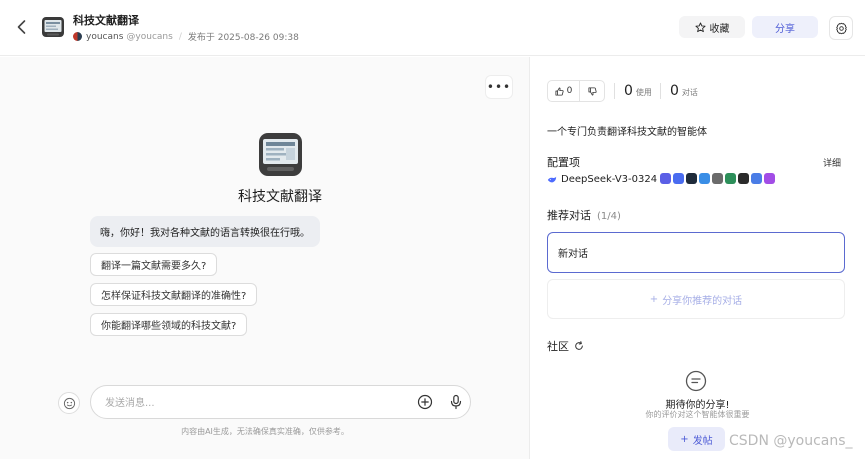 The height and width of the screenshot is (459, 865). What do you see at coordinates (53, 27) in the screenshot?
I see `app-avatar-icon` at bounding box center [53, 27].